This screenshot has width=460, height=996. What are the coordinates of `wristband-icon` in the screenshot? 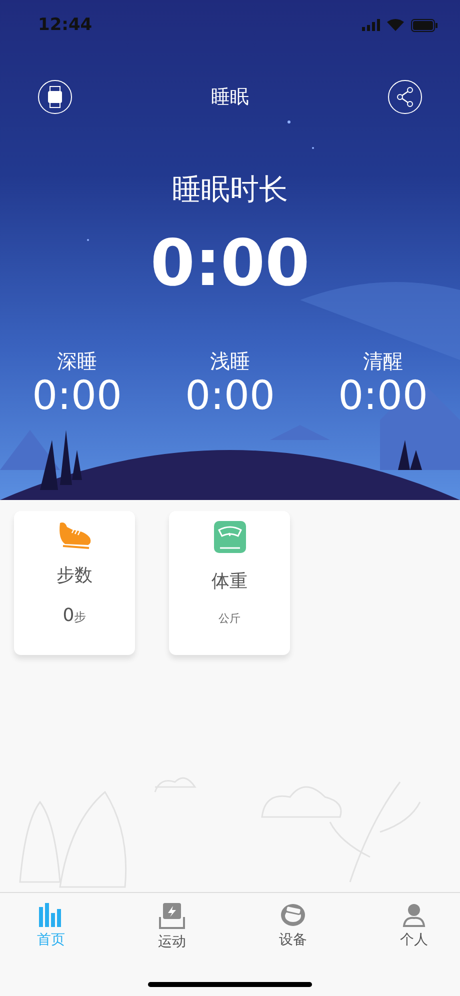 It's located at (293, 915).